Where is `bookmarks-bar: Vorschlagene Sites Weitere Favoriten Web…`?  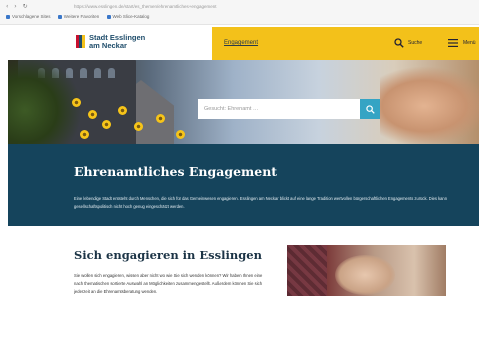 bookmarks-bar: Vorschlagene Sites Weitere Favoriten Web… is located at coordinates (80, 16).